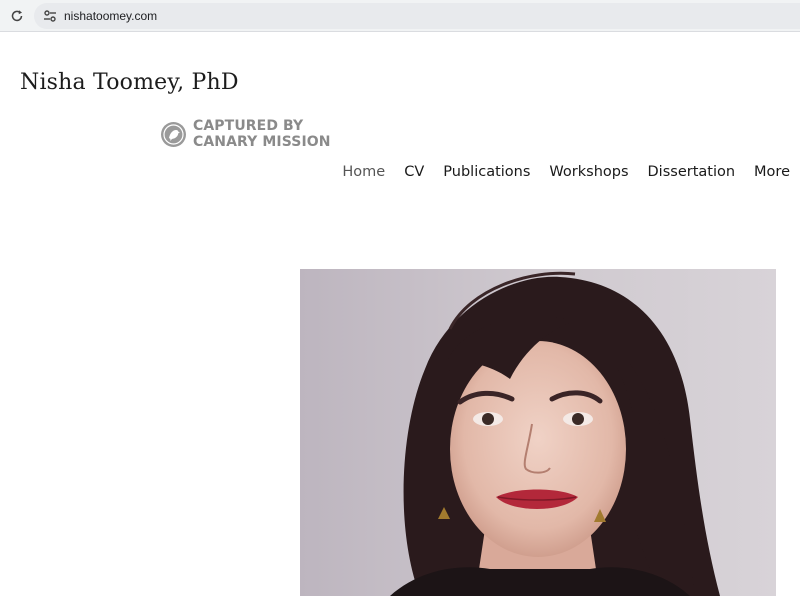 This screenshot has height=596, width=800. Describe the element at coordinates (17, 16) in the screenshot. I see `reload-icon` at that location.